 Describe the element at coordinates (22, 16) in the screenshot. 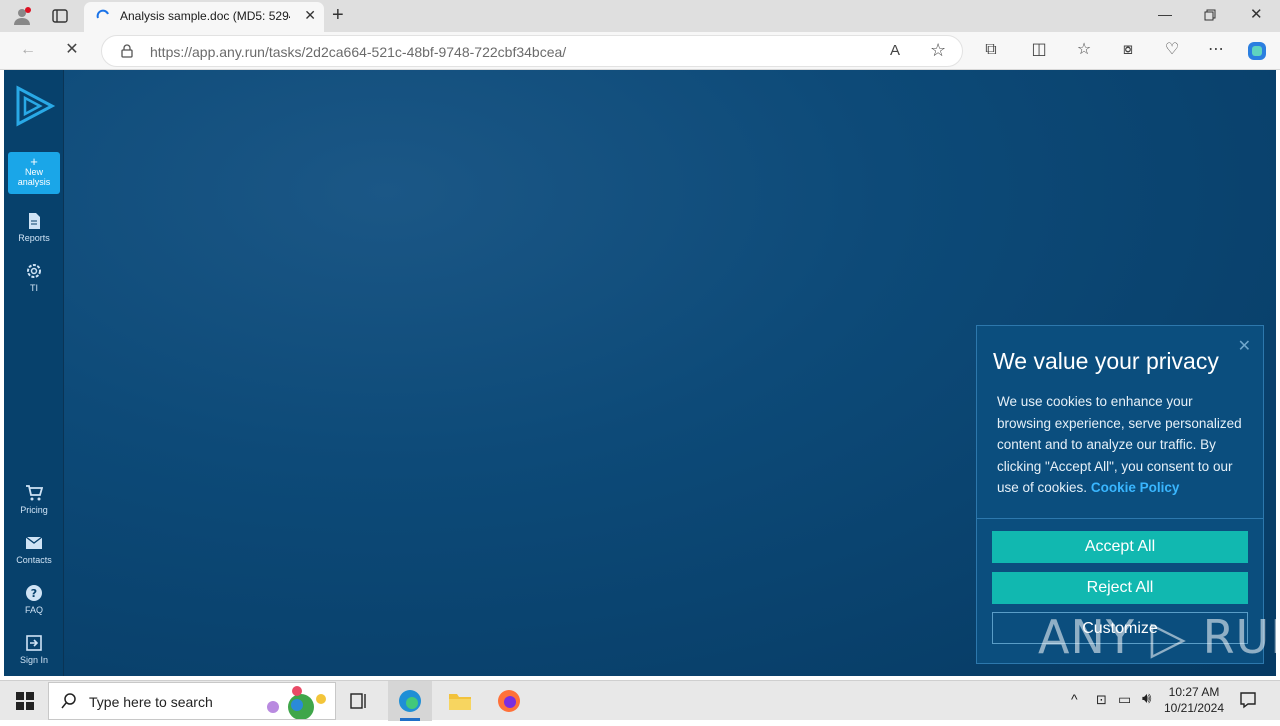

I see `profile-icon` at that location.